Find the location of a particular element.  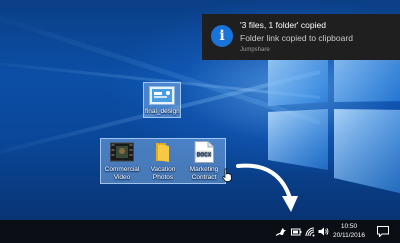

desktop-icon-final-design: final_design is located at coordinates (162, 100).